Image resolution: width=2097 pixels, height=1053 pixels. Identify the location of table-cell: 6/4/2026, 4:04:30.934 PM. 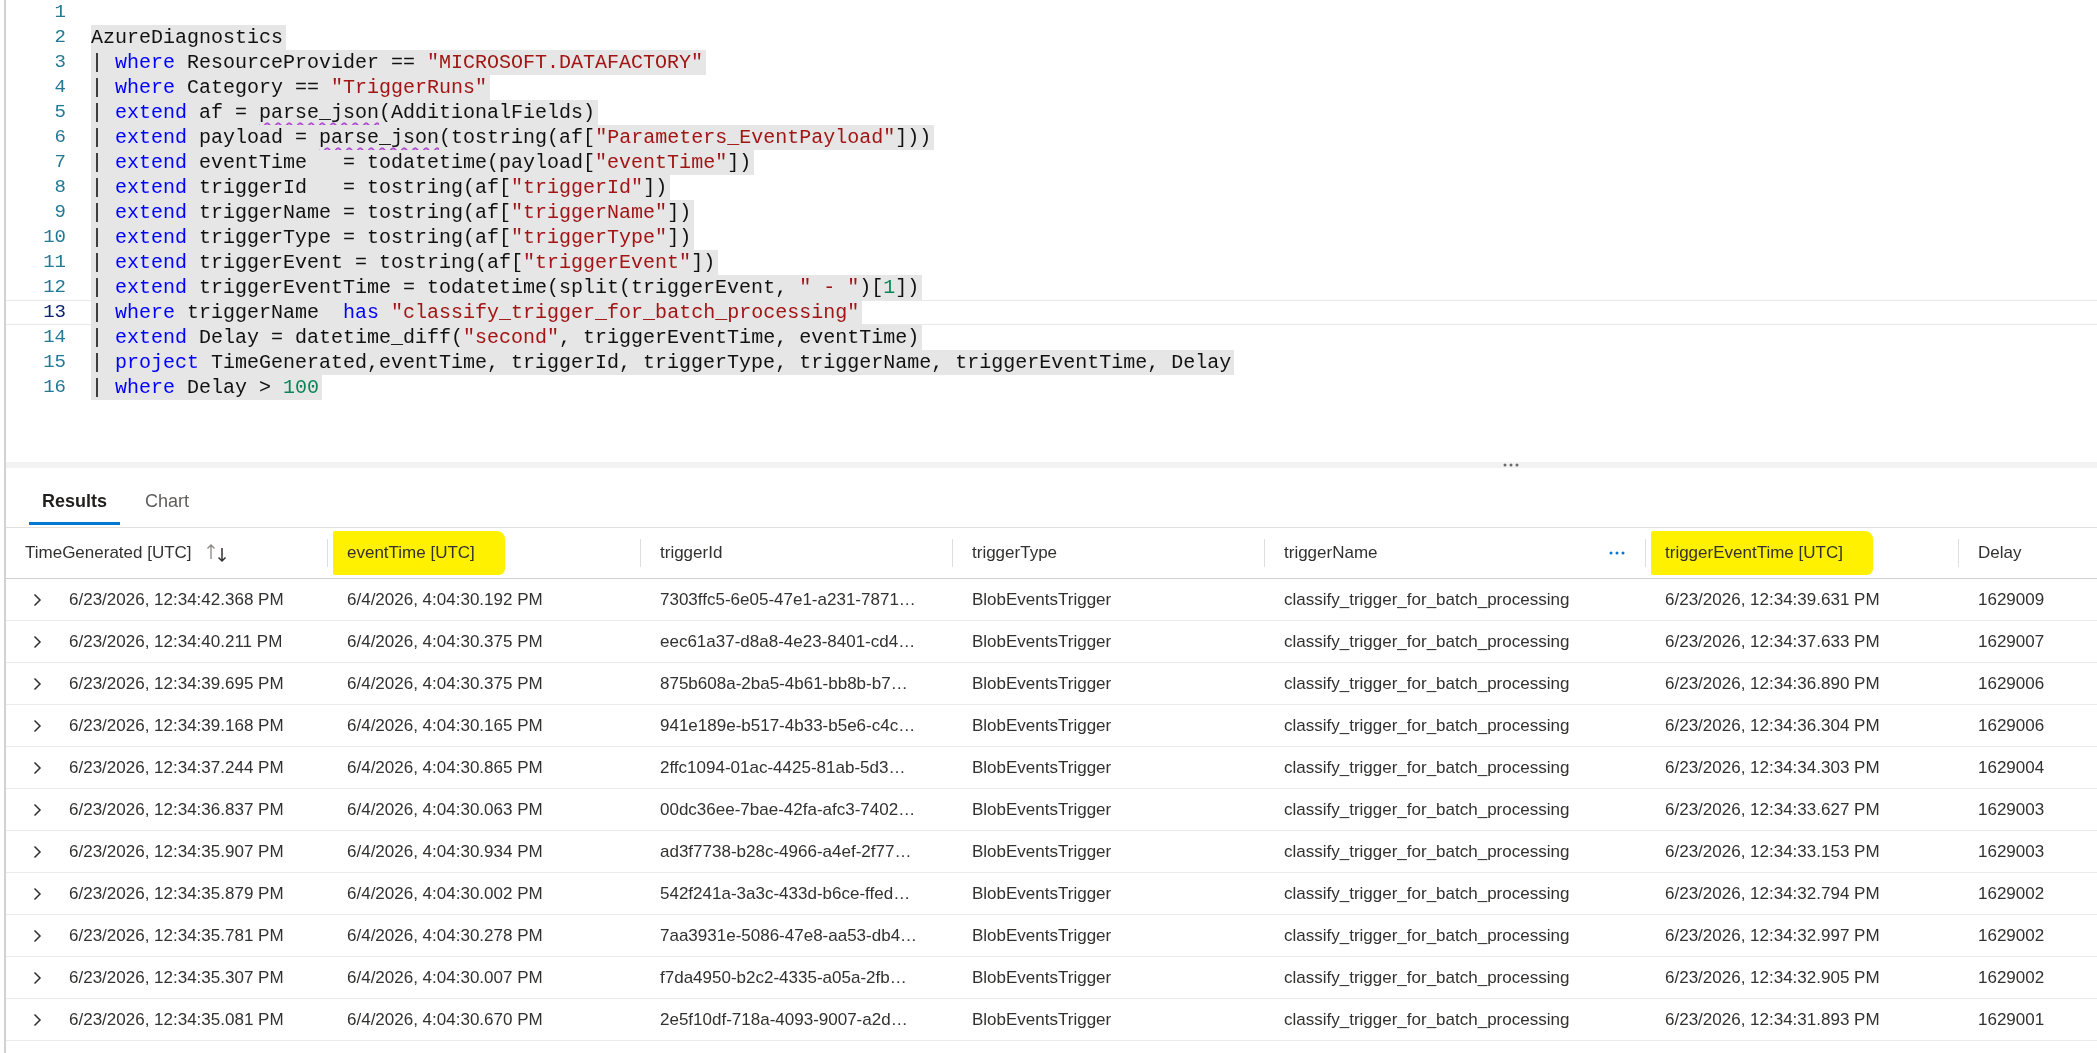
(445, 851).